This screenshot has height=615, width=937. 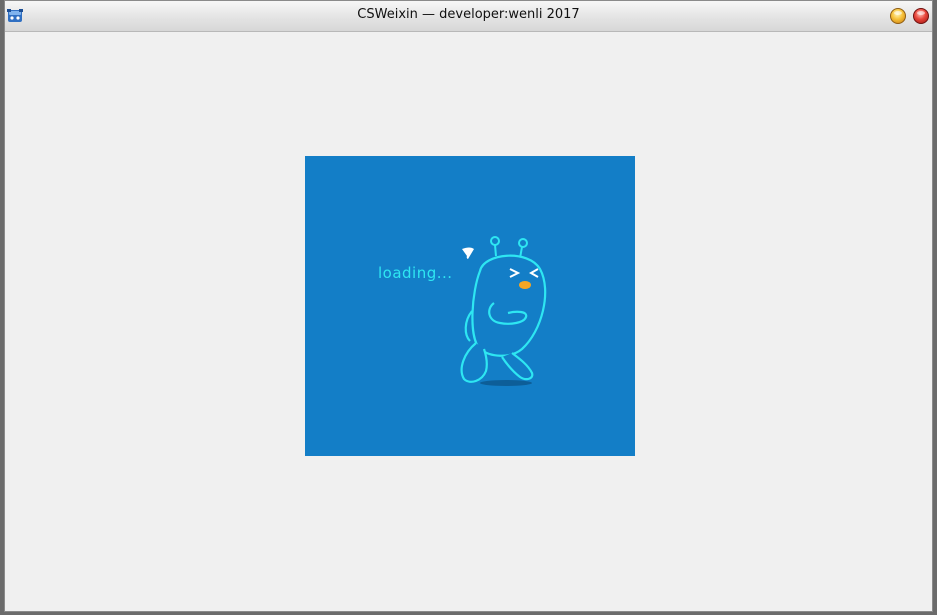 I want to click on window-title: CSWeixin — developer:wenli 2017, so click(x=468, y=14).